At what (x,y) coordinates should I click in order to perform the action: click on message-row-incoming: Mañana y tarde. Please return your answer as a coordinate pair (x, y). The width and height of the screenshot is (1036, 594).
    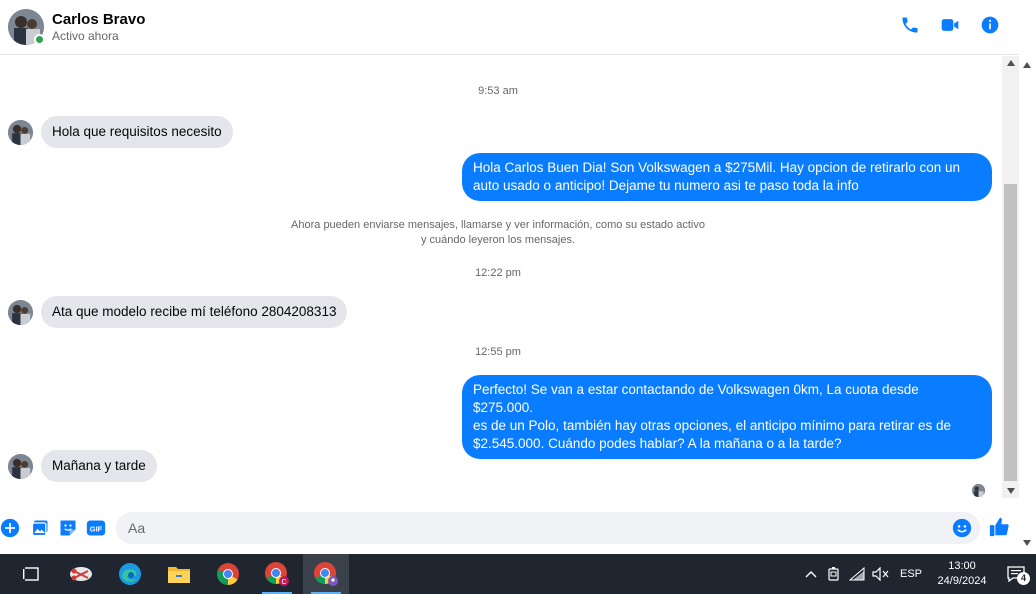
    Looking at the image, I should click on (82, 466).